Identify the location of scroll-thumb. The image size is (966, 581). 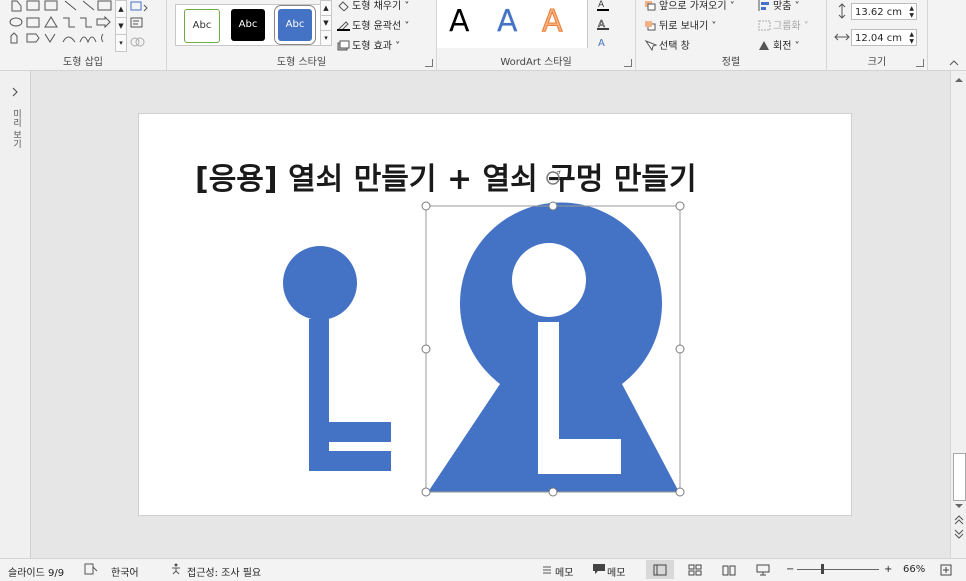
(959, 477).